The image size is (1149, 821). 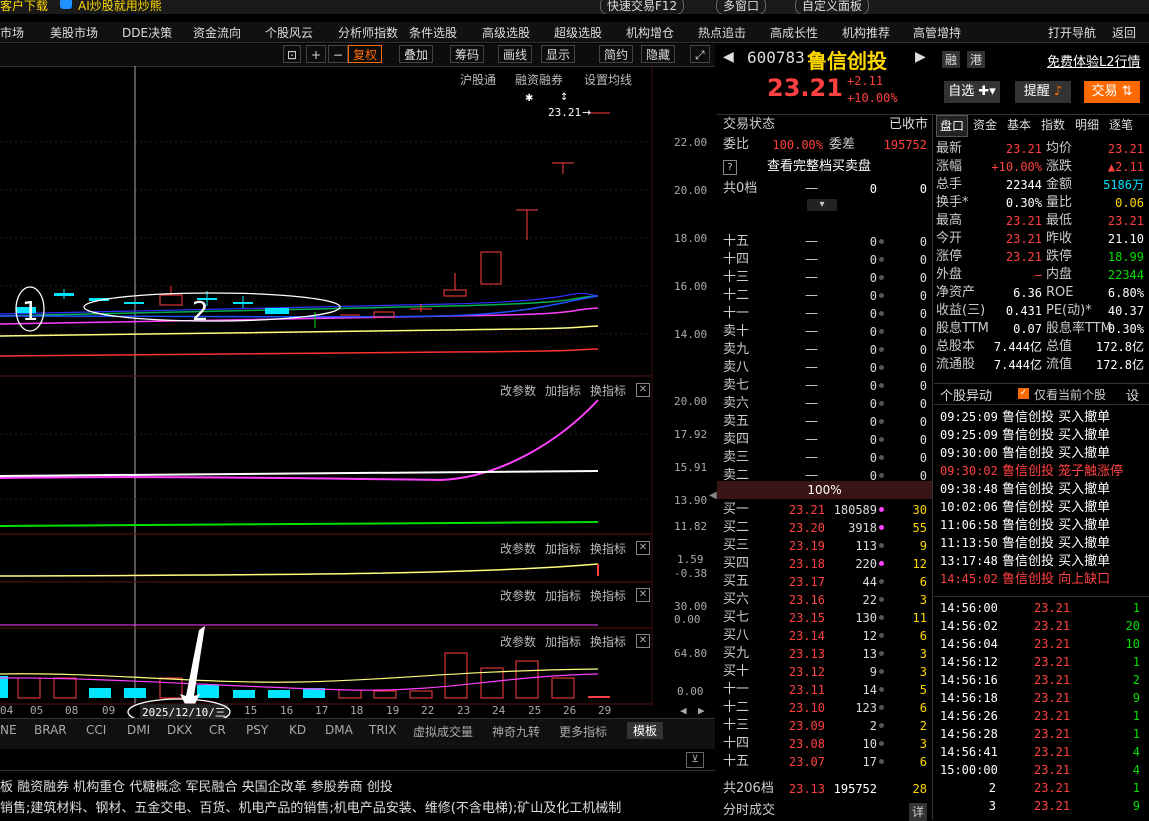 What do you see at coordinates (1025, 579) in the screenshot?
I see `event-row: 14:45:02 鲁信创投 向上缺口` at bounding box center [1025, 579].